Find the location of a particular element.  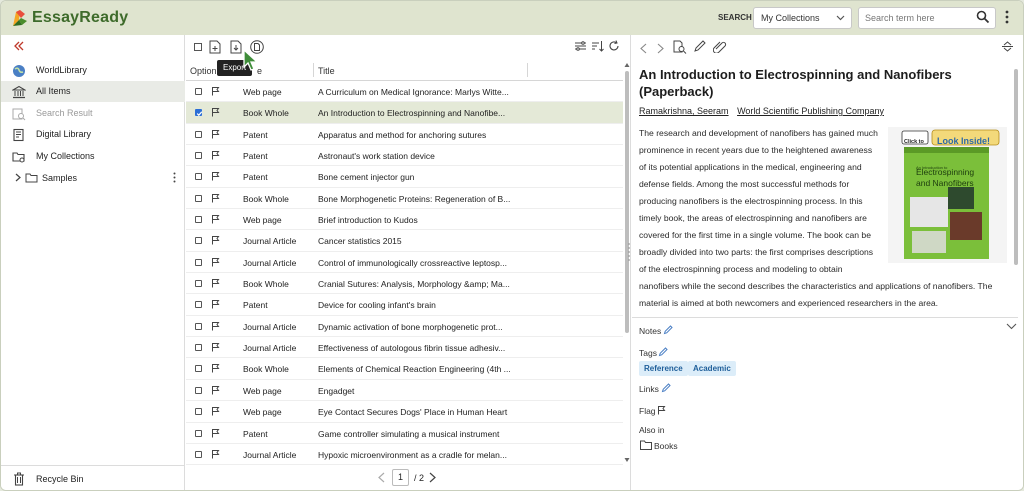

refresh-icon is located at coordinates (614, 47).